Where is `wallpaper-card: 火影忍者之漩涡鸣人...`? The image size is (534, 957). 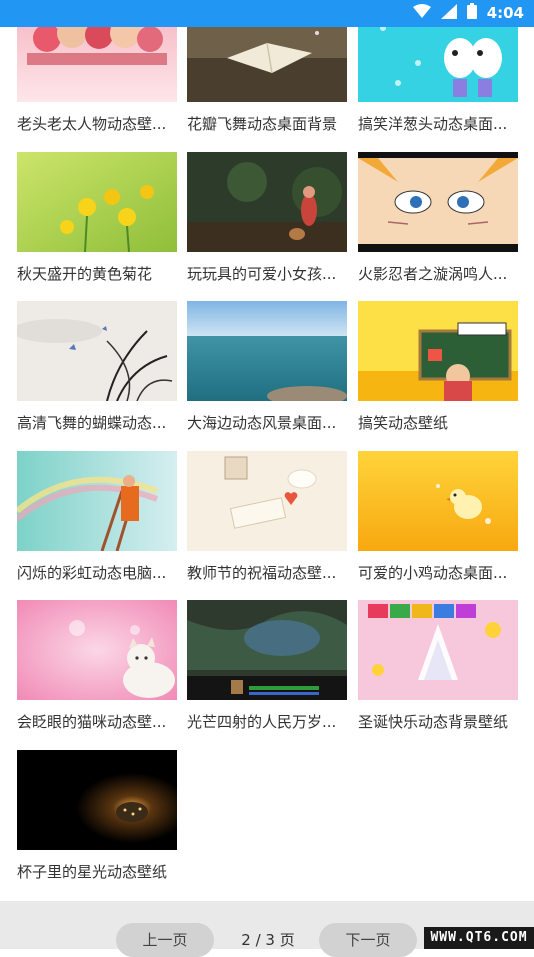
wallpaper-card: 火影忍者之漩涡鸣人... is located at coordinates (438, 218).